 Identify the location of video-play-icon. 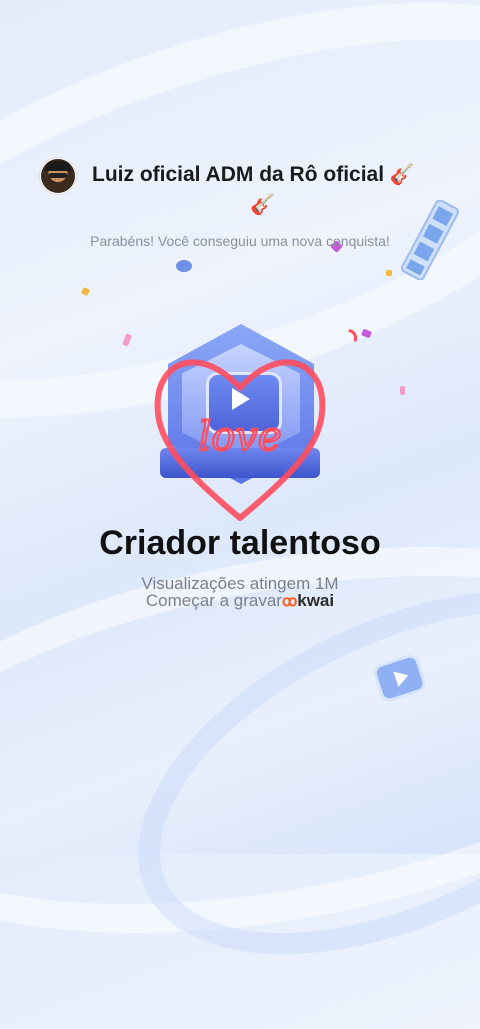
(399, 678).